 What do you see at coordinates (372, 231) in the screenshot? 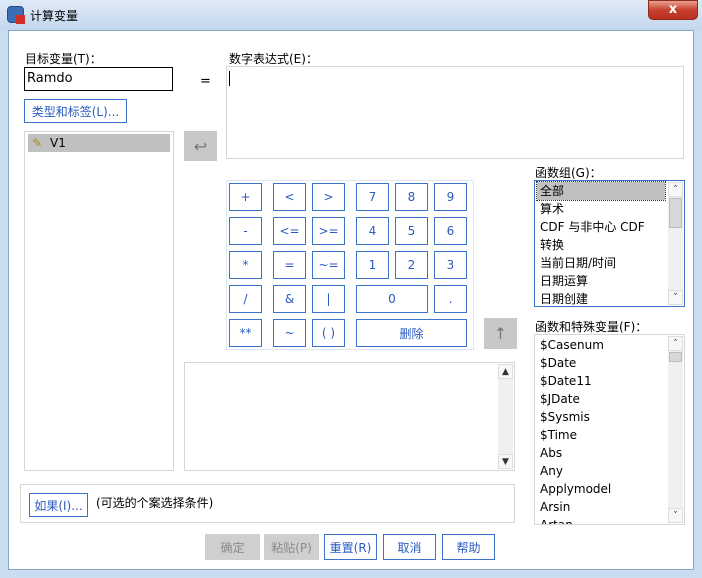
I see `keypad-button: 4` at bounding box center [372, 231].